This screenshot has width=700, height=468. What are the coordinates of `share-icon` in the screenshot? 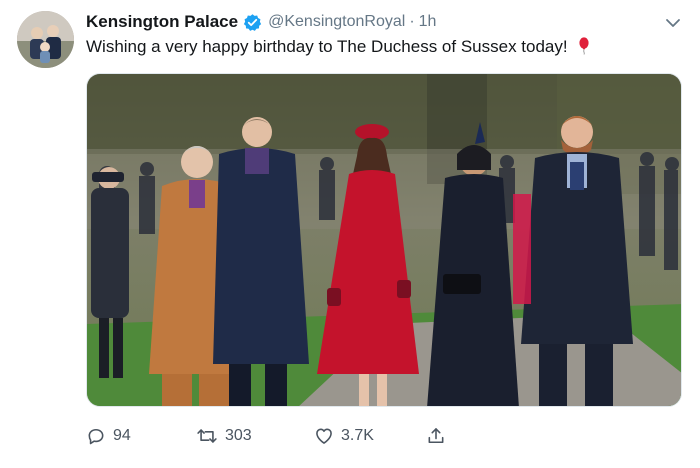 It's located at (436, 436).